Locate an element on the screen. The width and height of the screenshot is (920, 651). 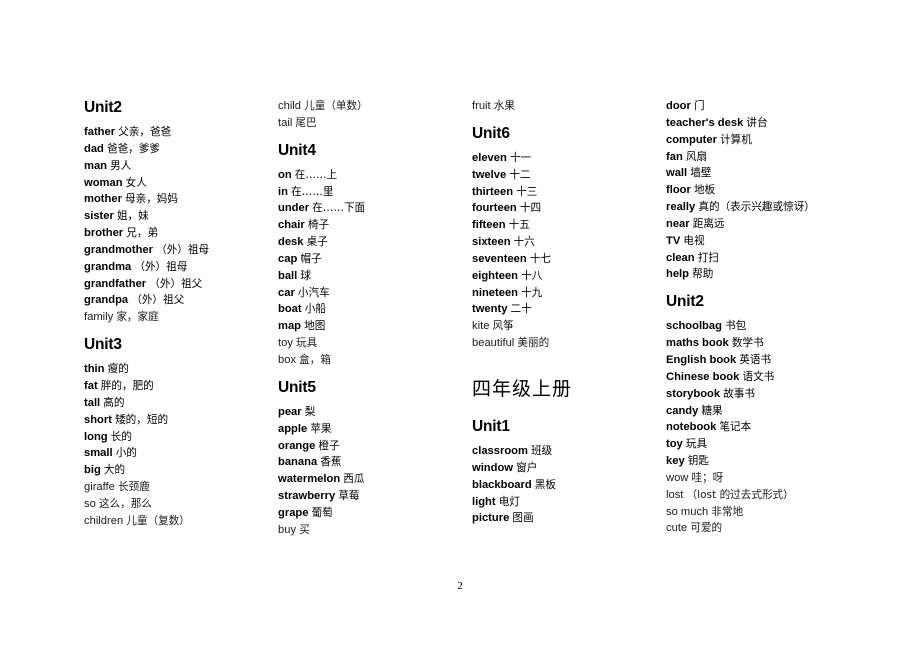
vocabulary-entry: box 盒，箱 is located at coordinates (375, 360).